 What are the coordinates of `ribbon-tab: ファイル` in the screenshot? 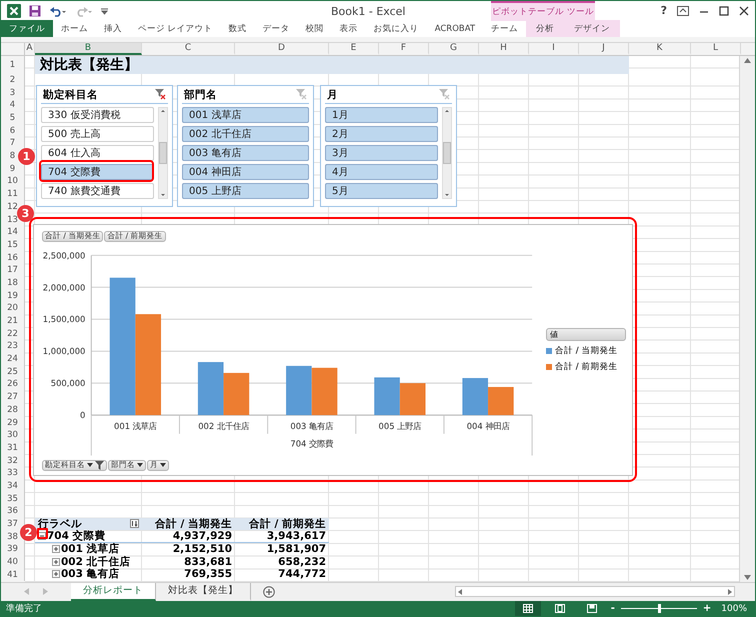 It's located at (27, 28).